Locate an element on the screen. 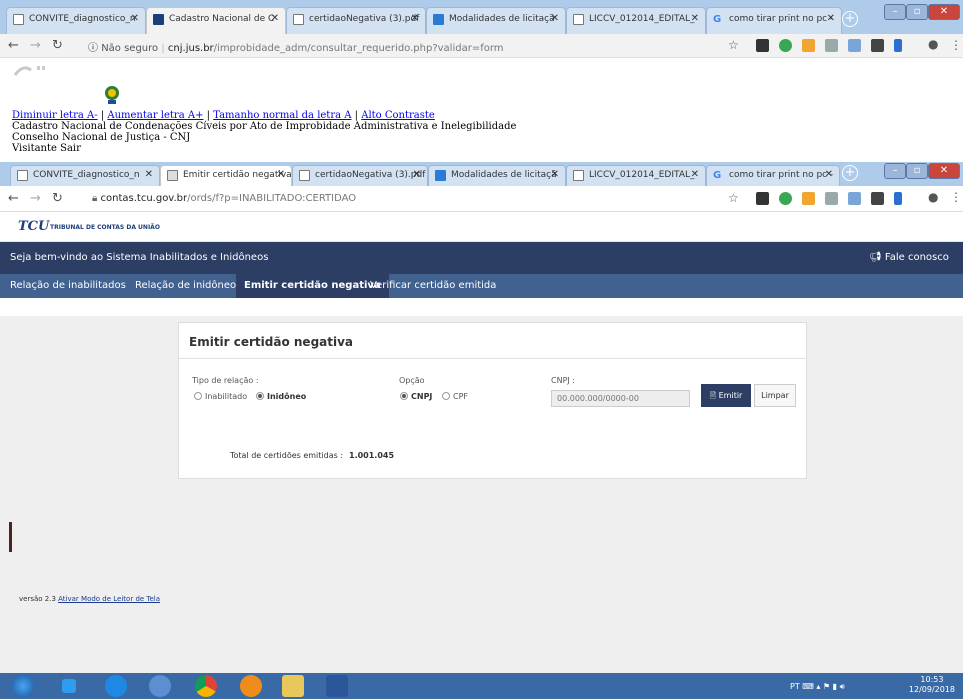 The width and height of the screenshot is (963, 699). clock: 10:53 12/09/2018 is located at coordinates (932, 685).